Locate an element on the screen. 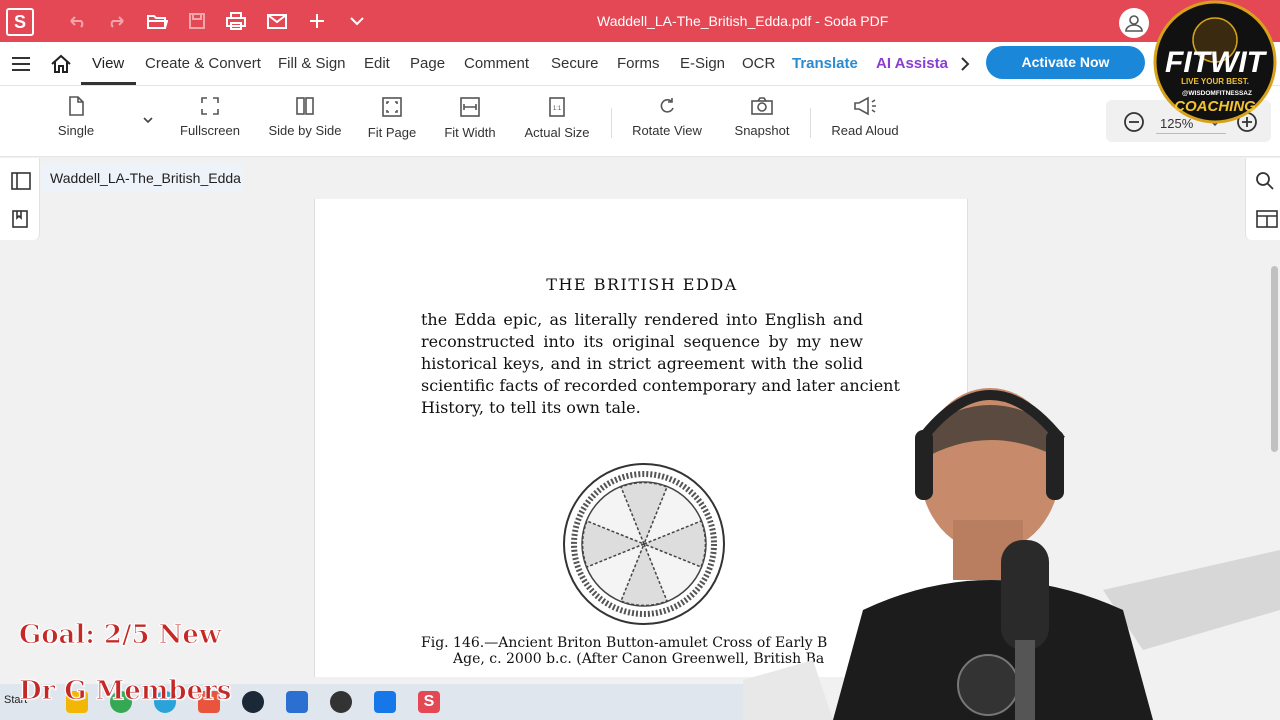 The height and width of the screenshot is (720, 1280). sidebar-toggle-icon is located at coordinates (21, 181).